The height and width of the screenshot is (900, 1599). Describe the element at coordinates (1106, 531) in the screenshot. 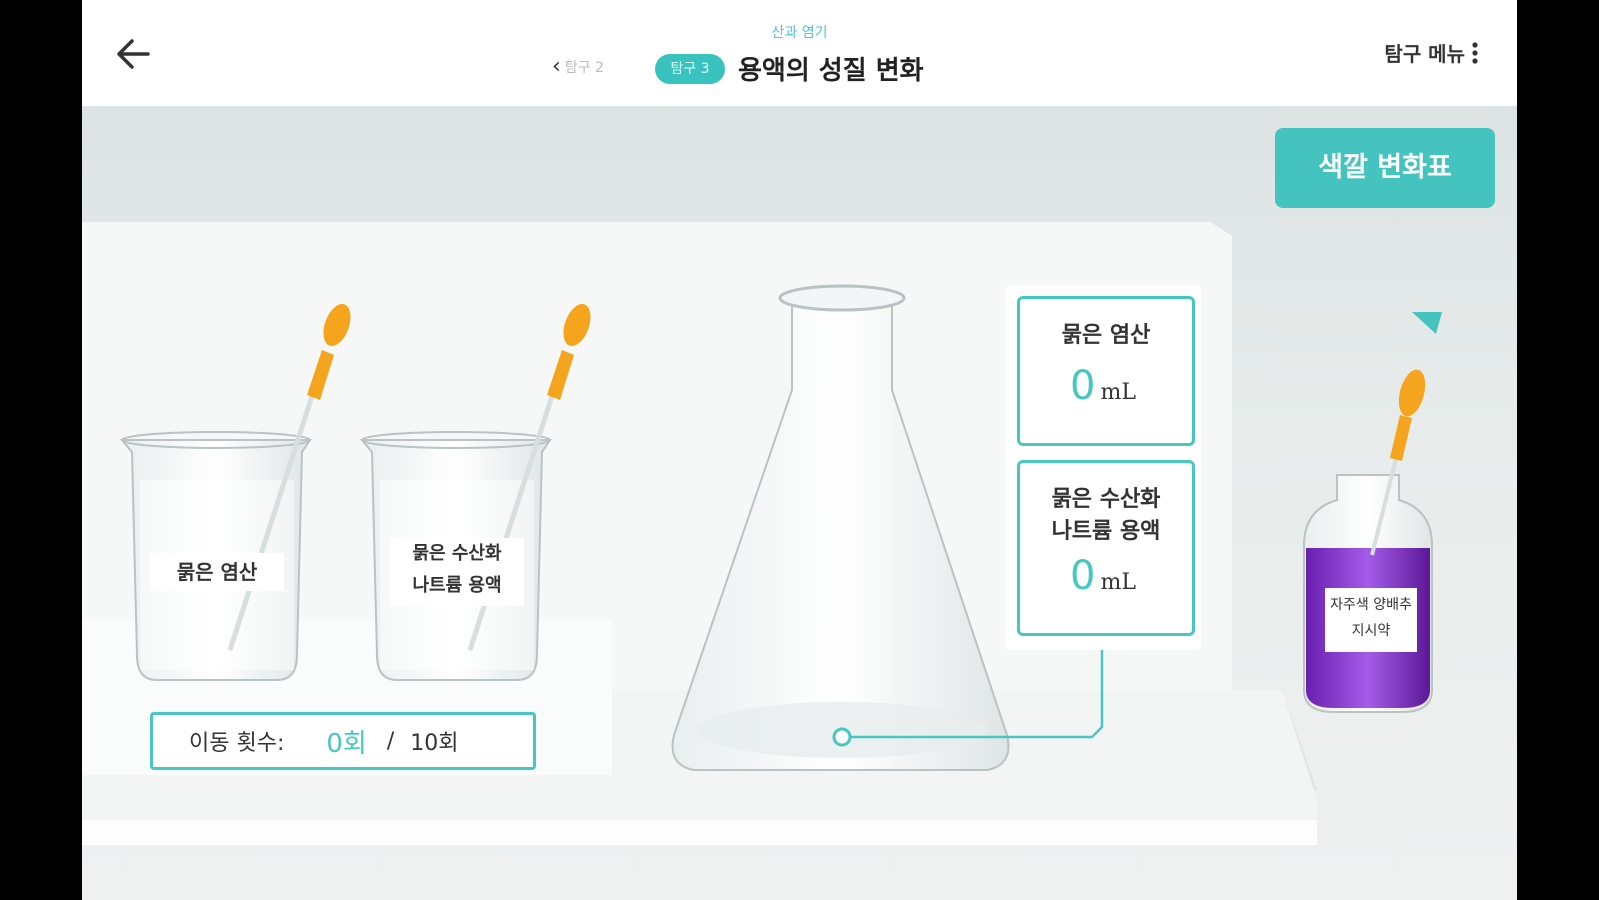

I see `base-readout-label-line2: 나트륨 용액` at that location.